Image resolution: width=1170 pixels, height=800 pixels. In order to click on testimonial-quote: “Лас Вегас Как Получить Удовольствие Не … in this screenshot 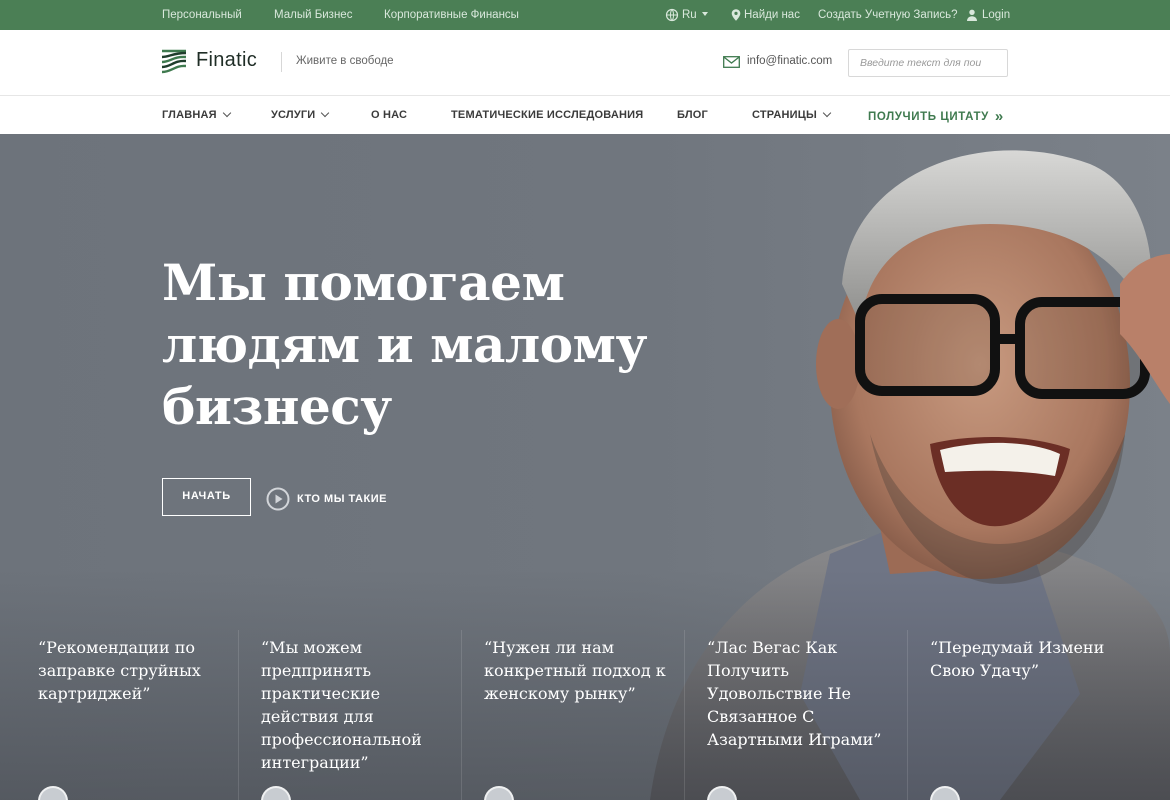, I will do `click(794, 693)`.